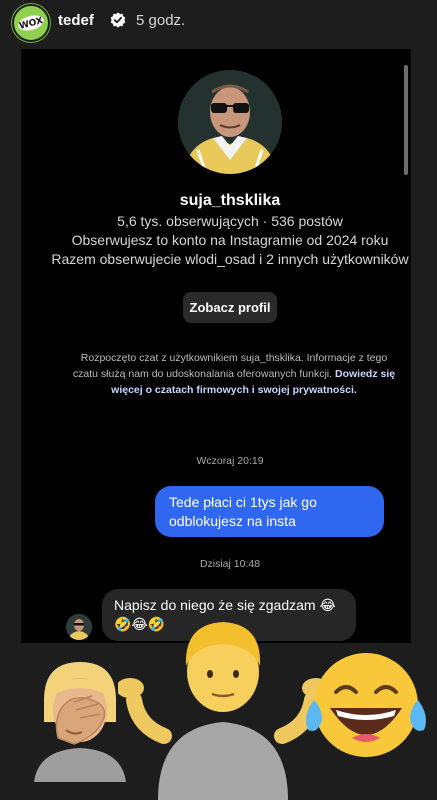 The width and height of the screenshot is (437, 800). Describe the element at coordinates (118, 20) in the screenshot. I see `verified-badge-icon` at that location.